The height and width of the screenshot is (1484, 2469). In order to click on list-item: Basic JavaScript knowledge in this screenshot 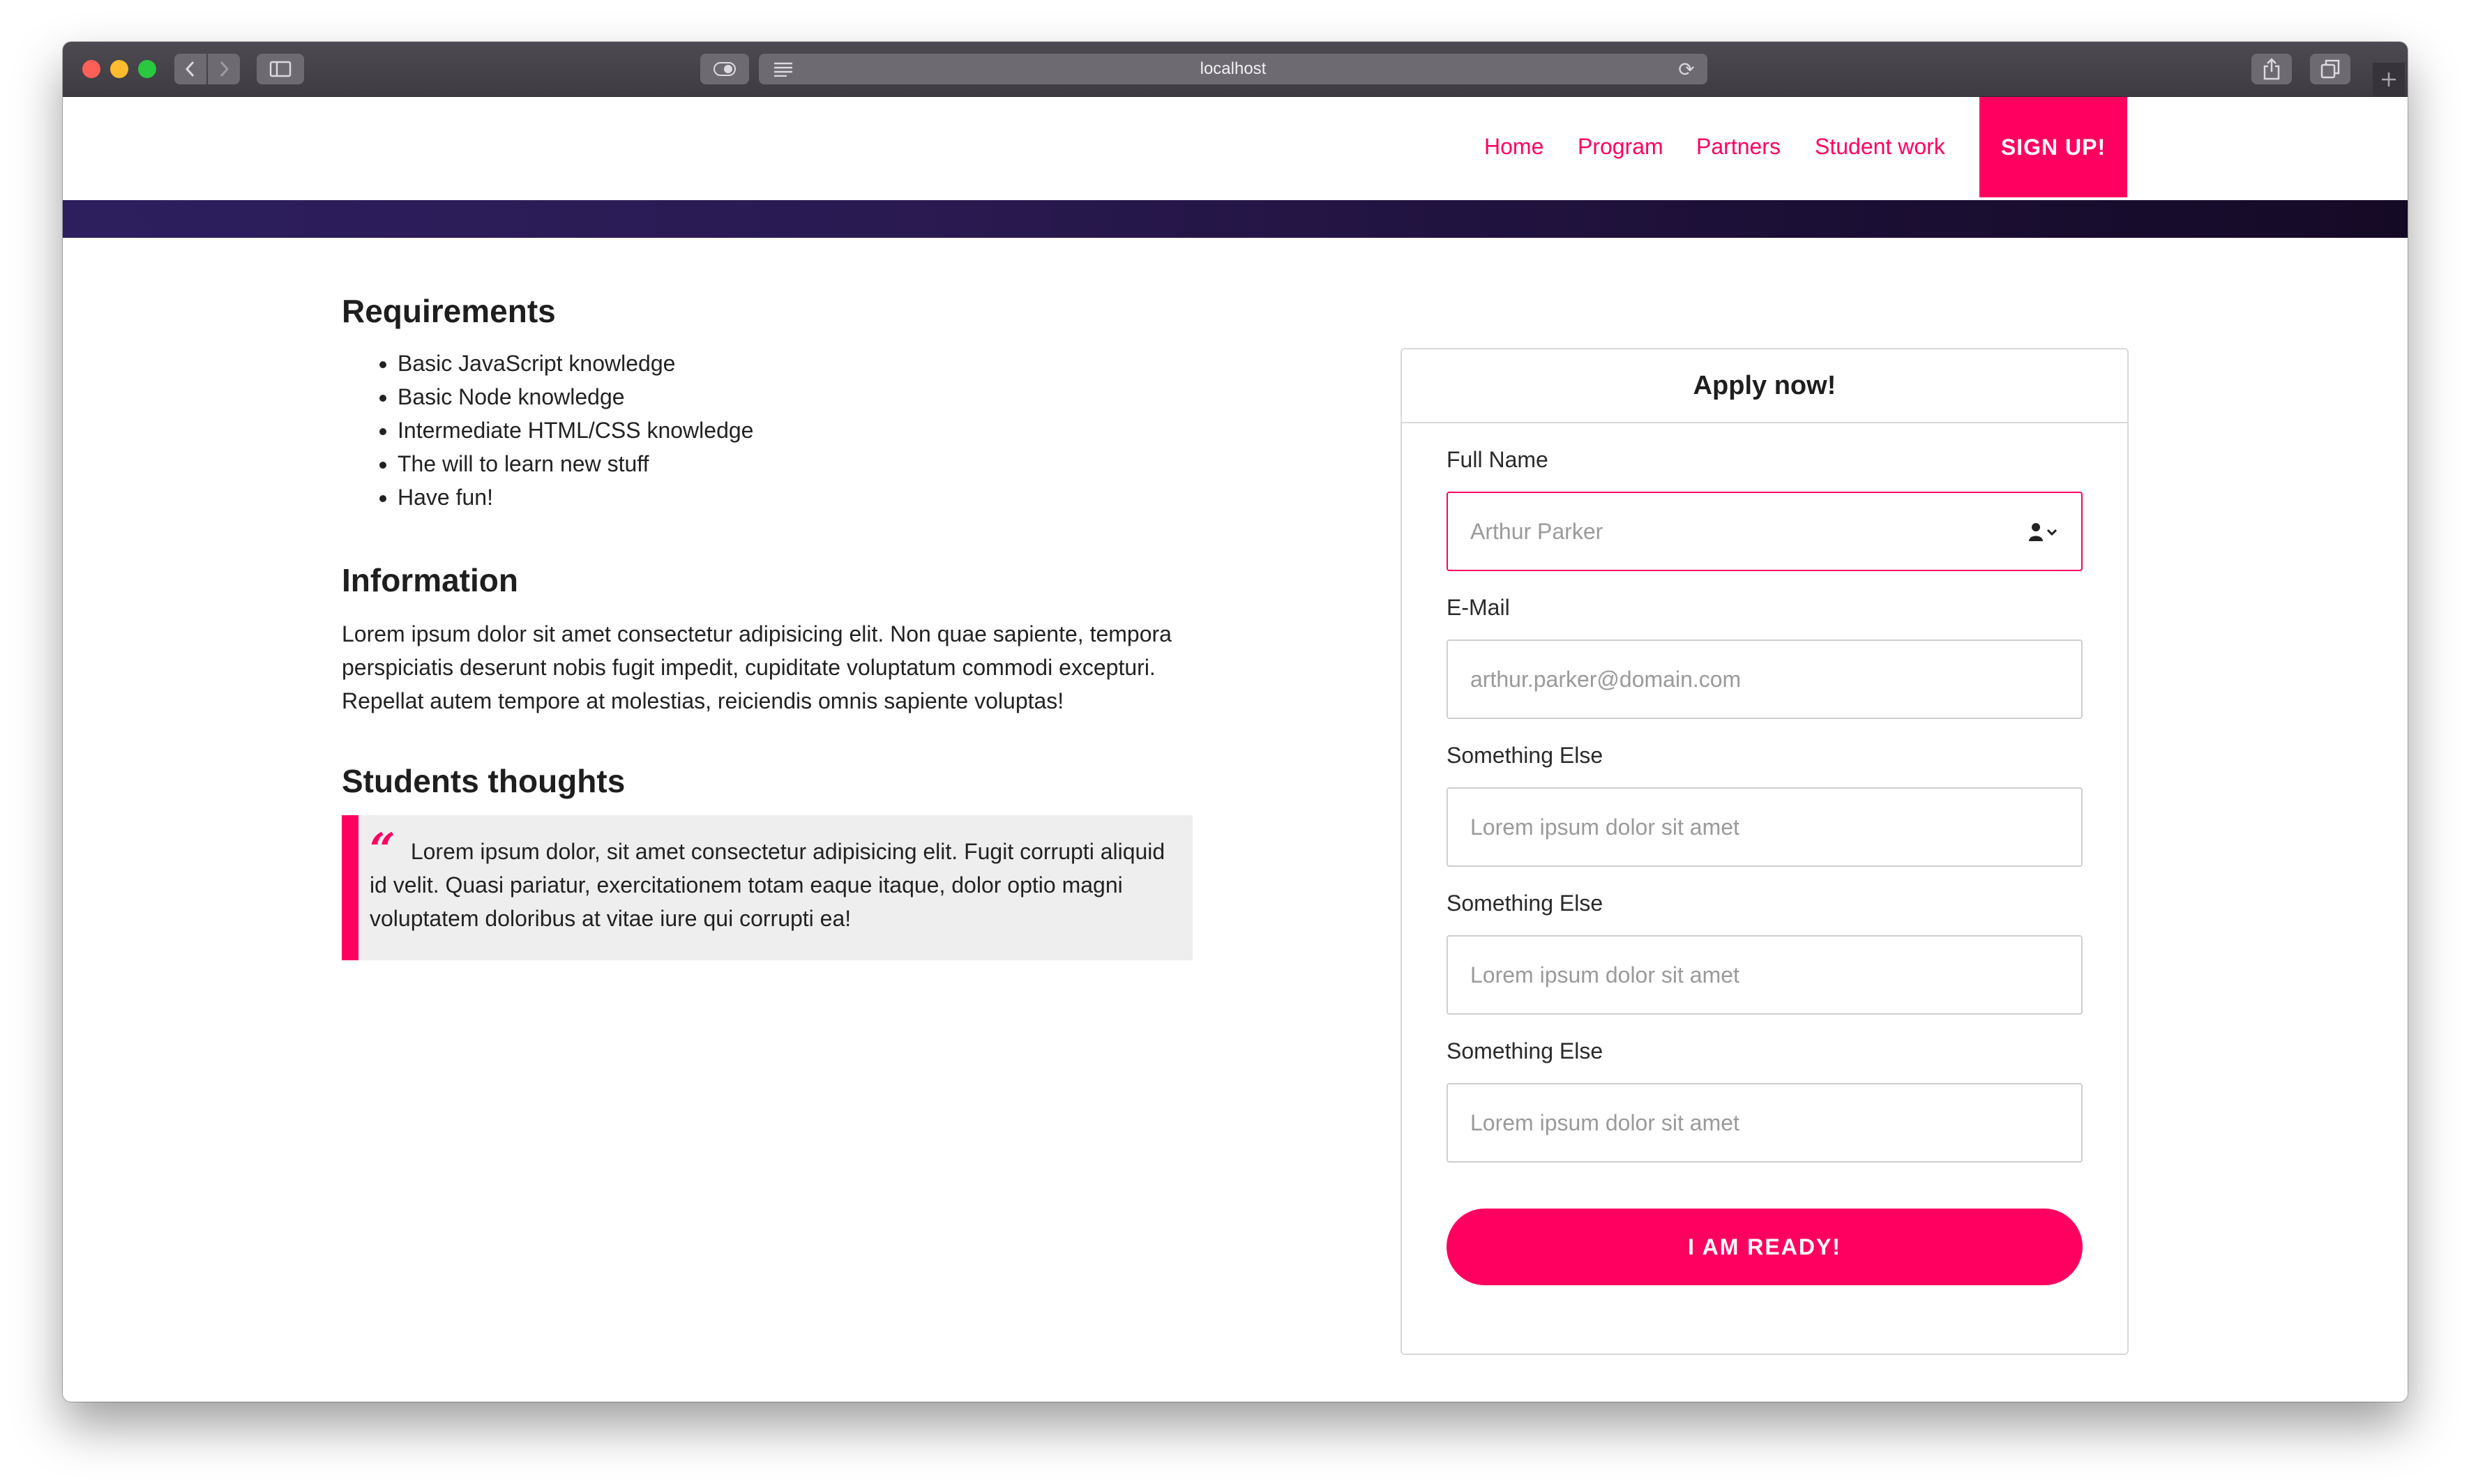, I will do `click(576, 363)`.